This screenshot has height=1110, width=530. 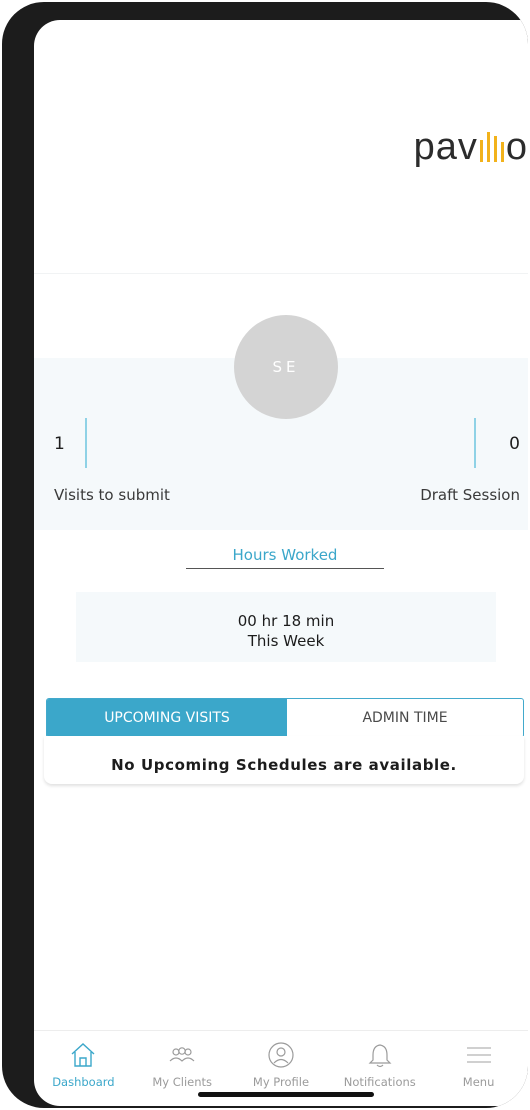 What do you see at coordinates (475, 443) in the screenshot?
I see `draft-divider` at bounding box center [475, 443].